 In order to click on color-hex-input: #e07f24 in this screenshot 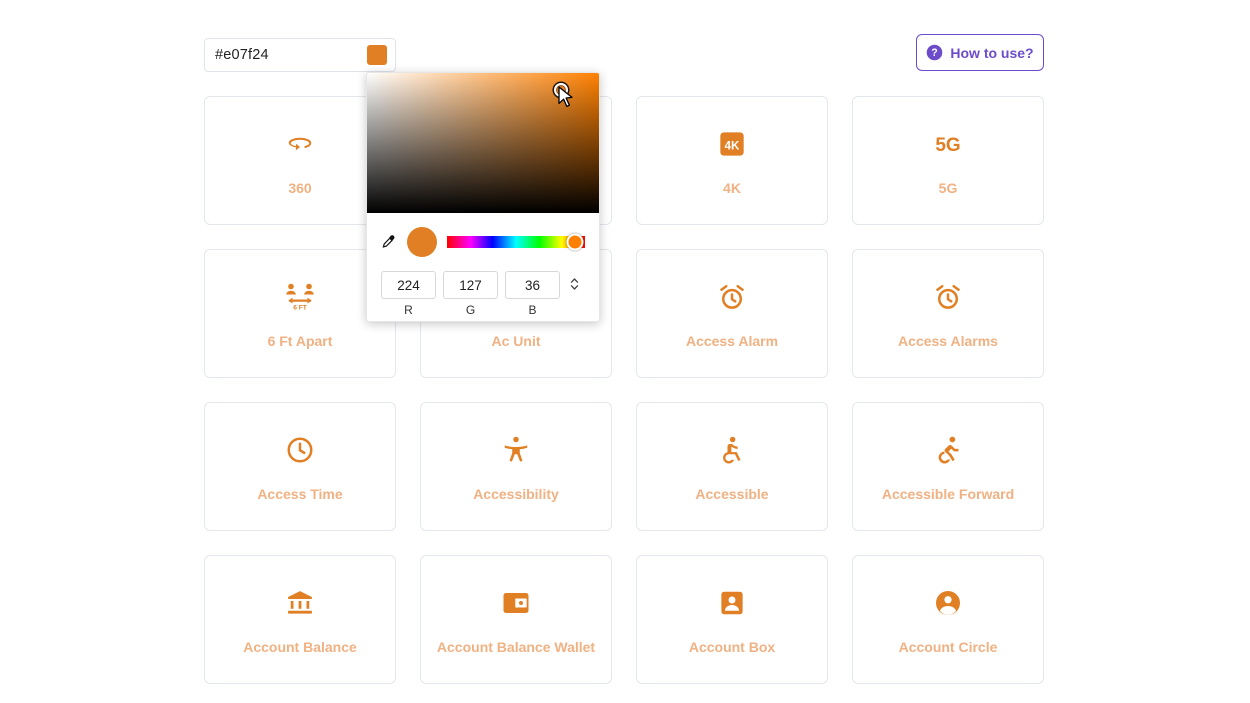, I will do `click(300, 55)`.